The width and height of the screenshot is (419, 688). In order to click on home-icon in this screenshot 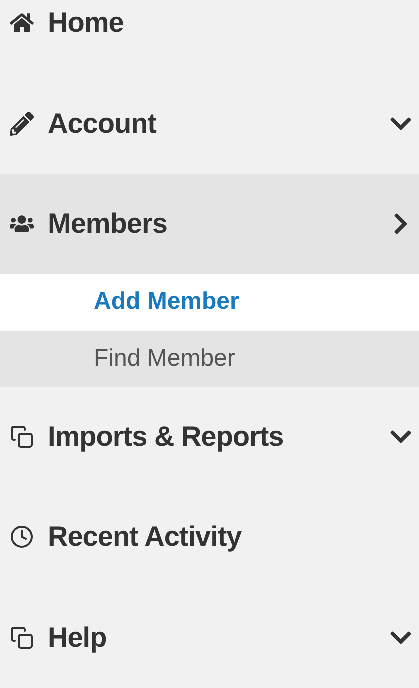, I will do `click(22, 23)`.